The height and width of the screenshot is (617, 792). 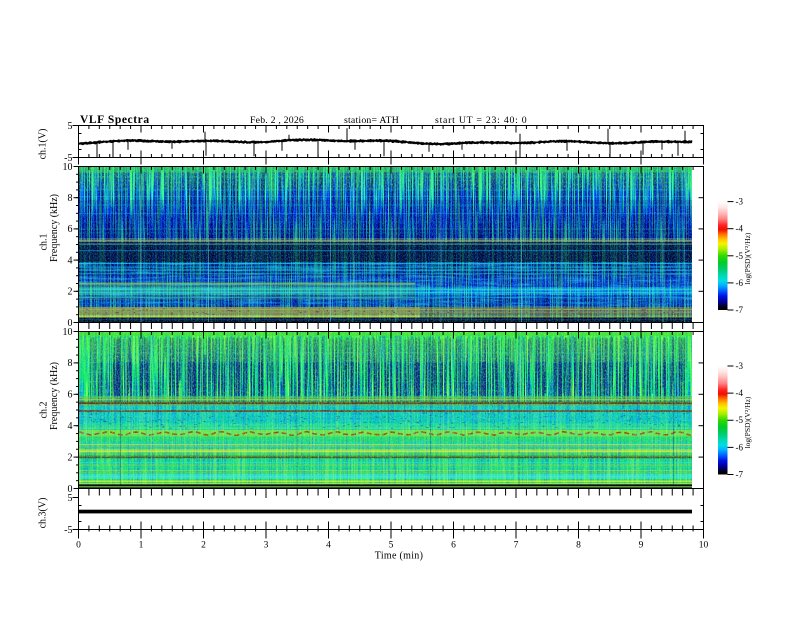 I want to click on svg-text: ch.1(V), so click(x=43, y=144).